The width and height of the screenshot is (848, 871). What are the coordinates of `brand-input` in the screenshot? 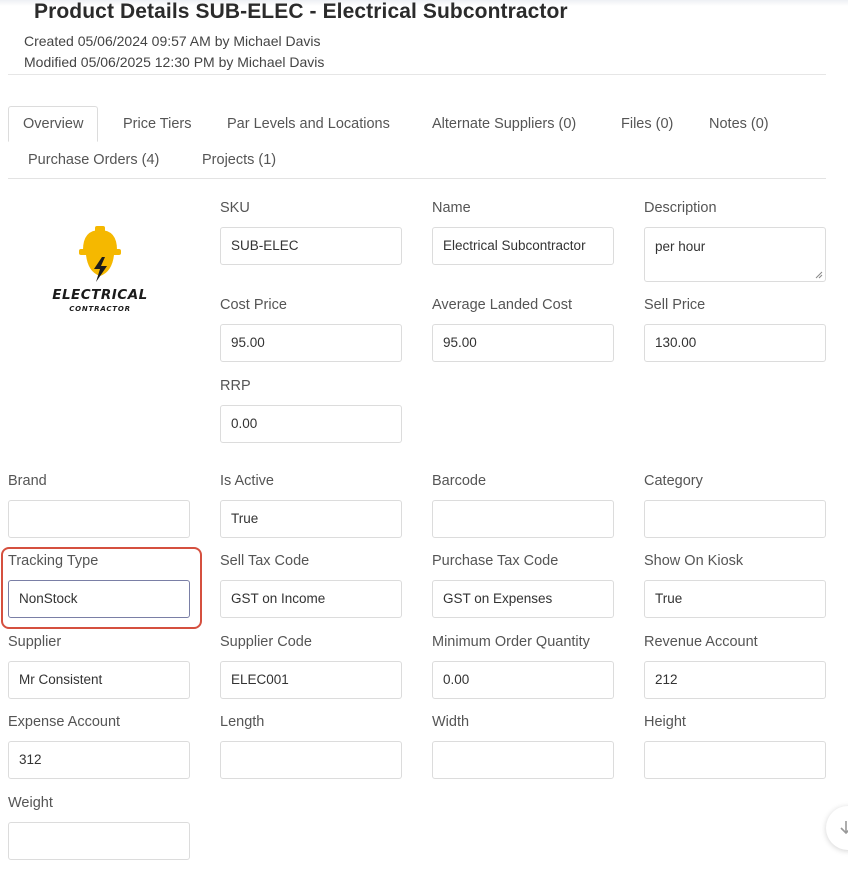 It's located at (99, 519).